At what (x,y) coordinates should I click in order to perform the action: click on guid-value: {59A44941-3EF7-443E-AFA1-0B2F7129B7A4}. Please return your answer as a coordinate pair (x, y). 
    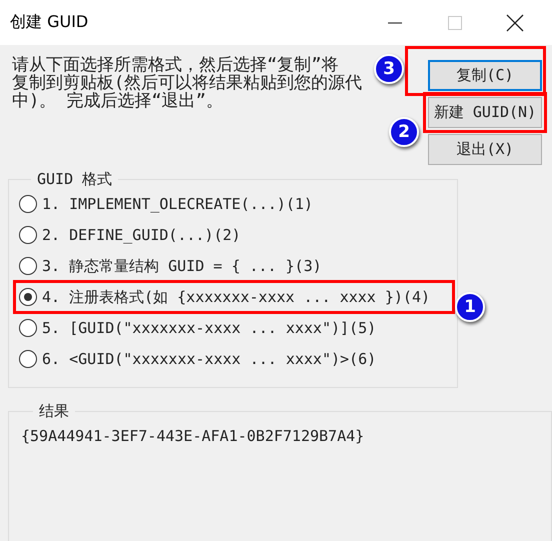
    Looking at the image, I should click on (193, 436).